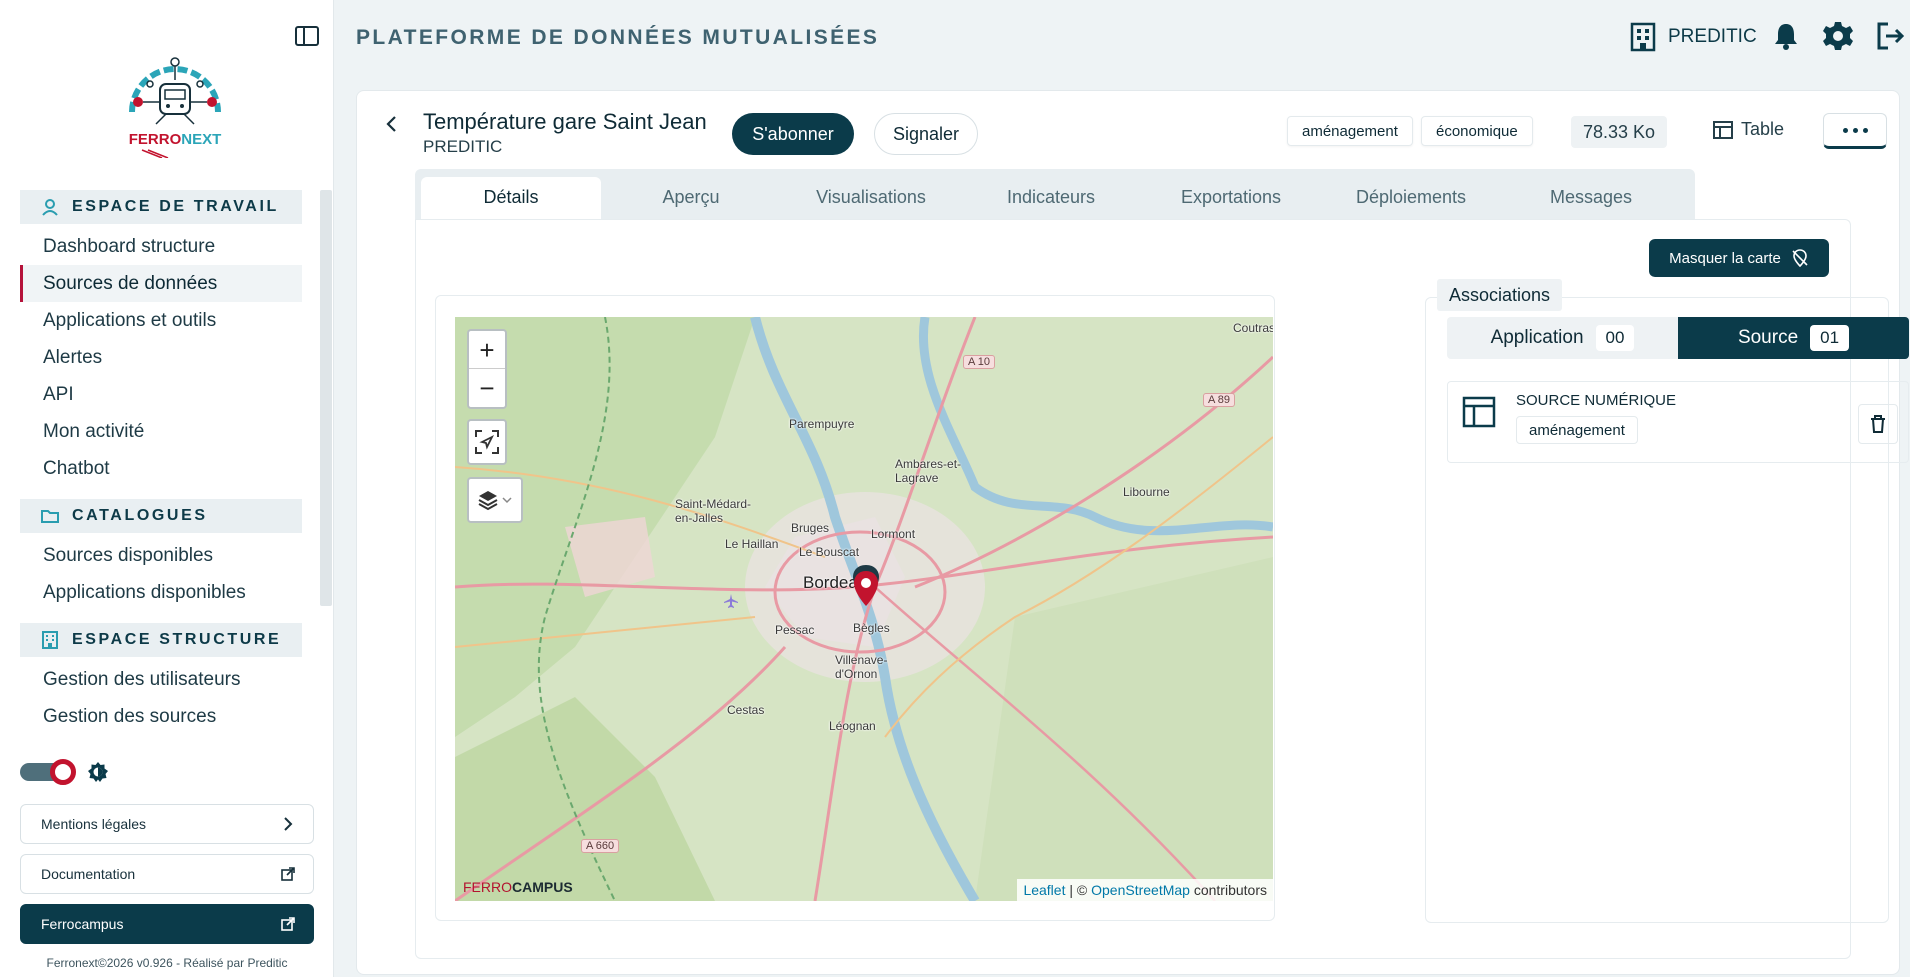 The width and height of the screenshot is (1910, 977). I want to click on zoom-control: + −, so click(487, 369).